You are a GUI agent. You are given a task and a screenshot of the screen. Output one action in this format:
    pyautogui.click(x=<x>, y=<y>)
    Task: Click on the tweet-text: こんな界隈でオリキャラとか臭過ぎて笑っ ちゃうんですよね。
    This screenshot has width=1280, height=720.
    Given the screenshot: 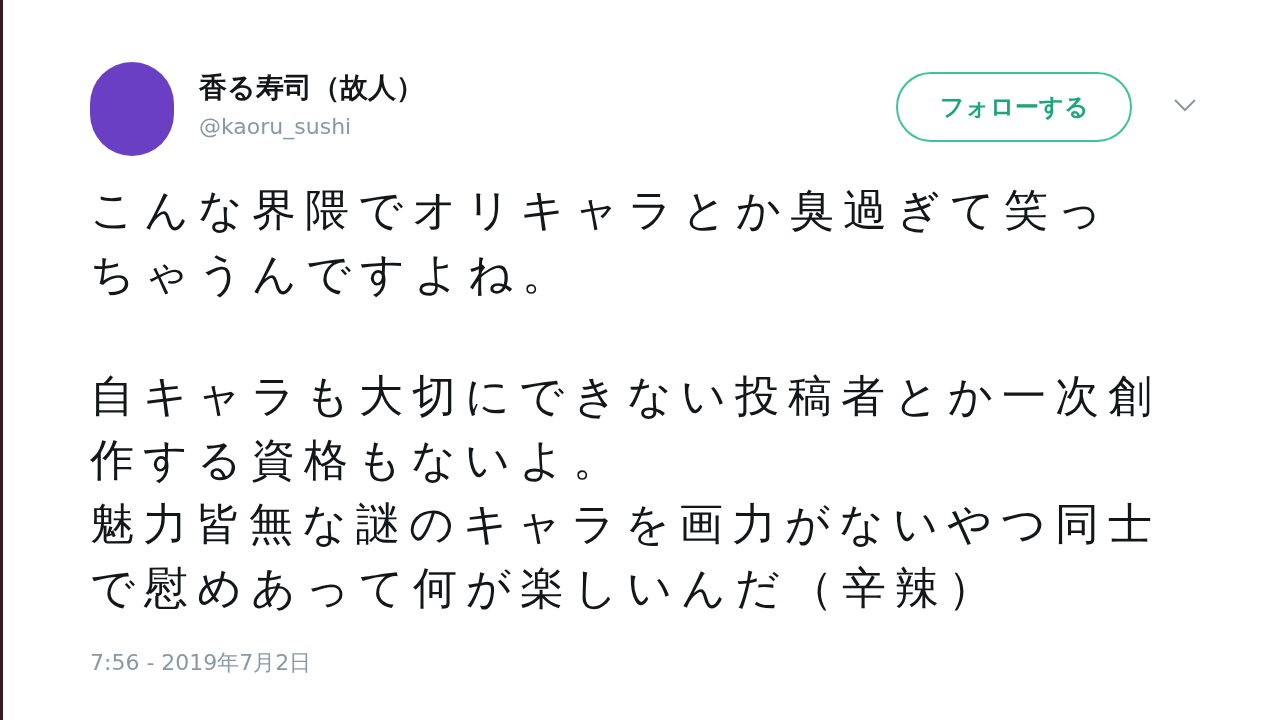 What is the action you would take?
    pyautogui.click(x=601, y=242)
    